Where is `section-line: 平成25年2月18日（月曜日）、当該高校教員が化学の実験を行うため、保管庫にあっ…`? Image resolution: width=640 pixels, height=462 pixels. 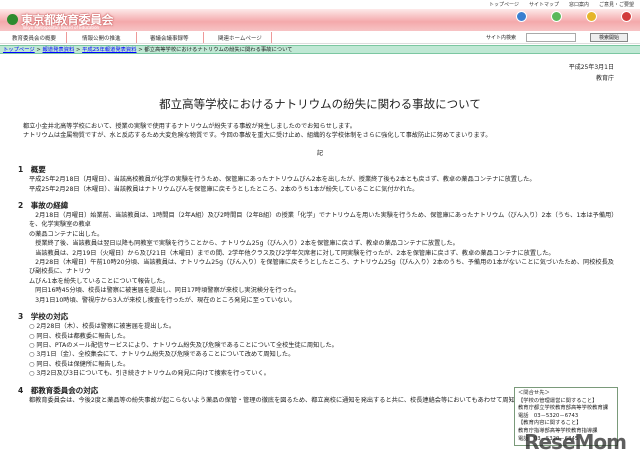 section-line: 平成25年2月18日（月曜日）、当該高校教員が化学の実験を行うため、保管庫にあっ… is located at coordinates (282, 180).